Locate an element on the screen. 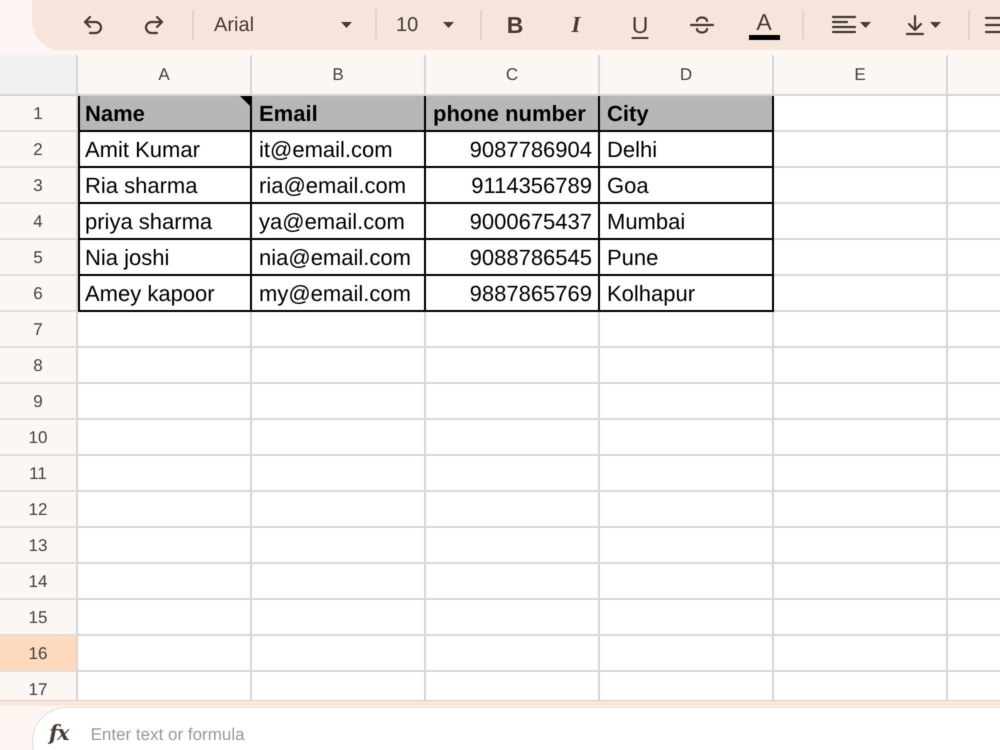  table-cell: Delhi is located at coordinates (687, 150).